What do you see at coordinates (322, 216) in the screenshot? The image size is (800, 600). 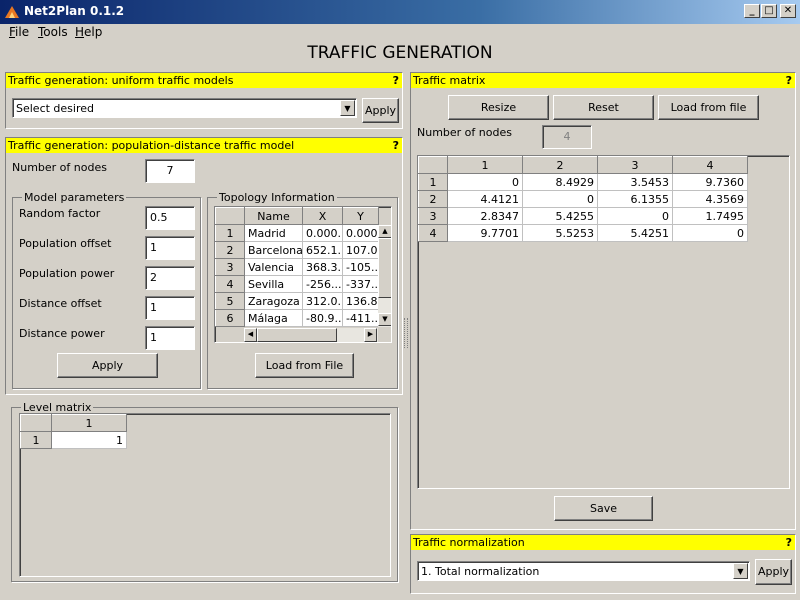 I see `column-header-x: X` at bounding box center [322, 216].